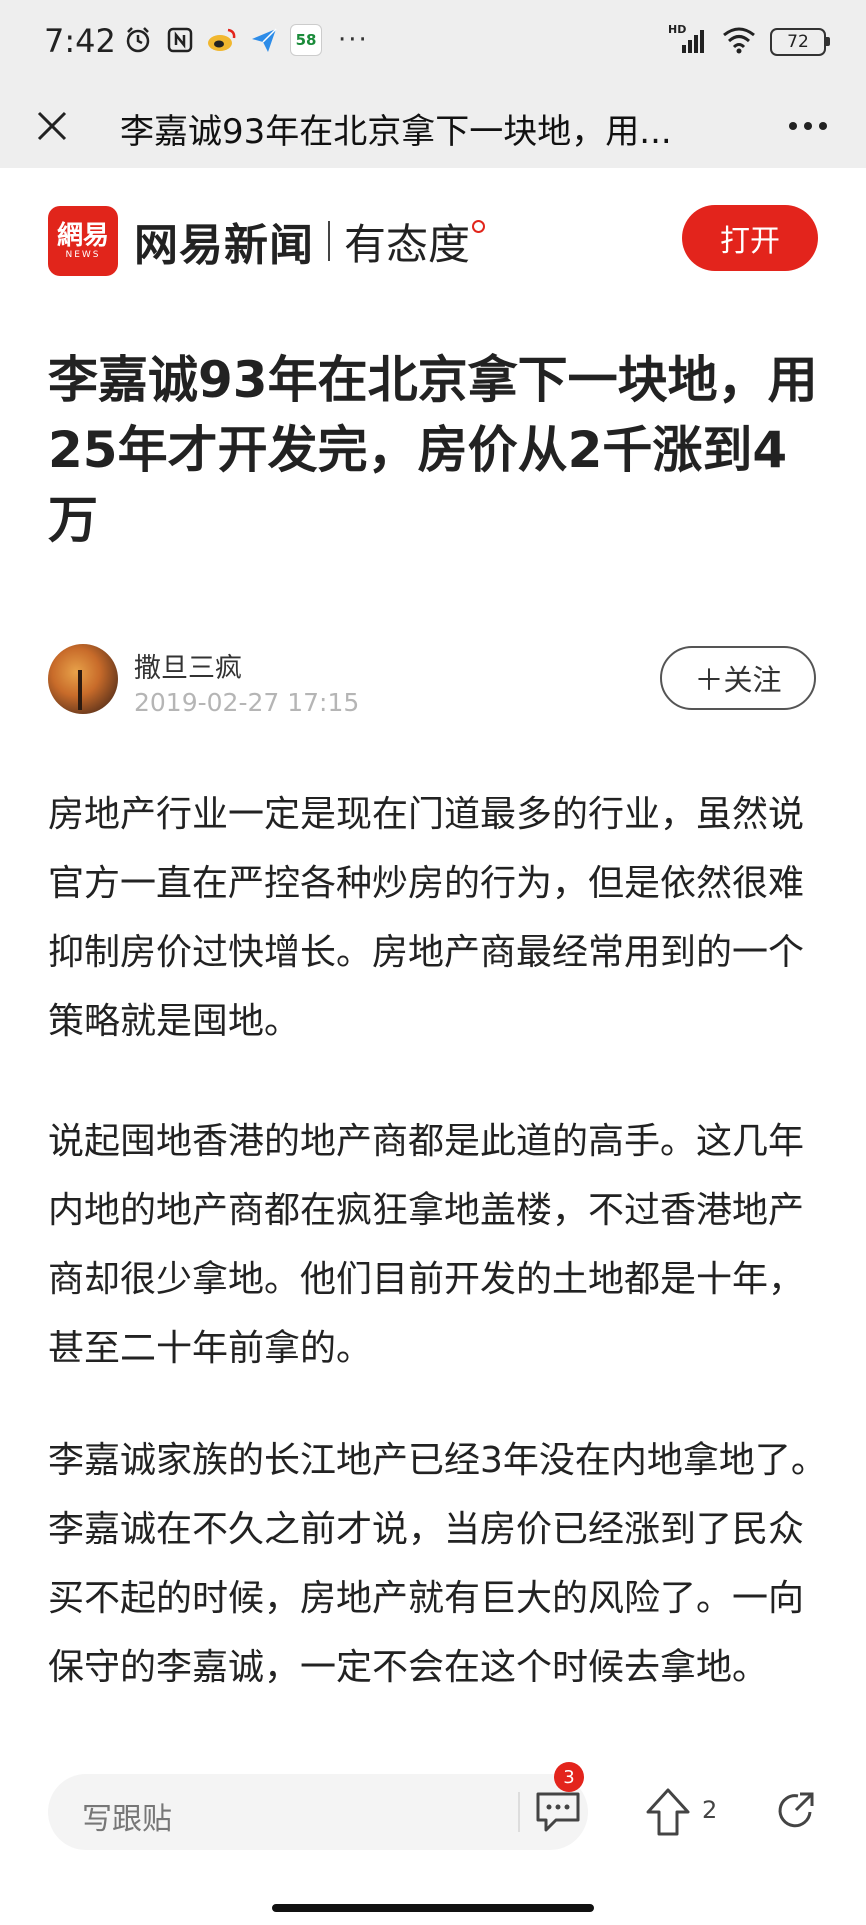  I want to click on weibo-icon, so click(222, 40).